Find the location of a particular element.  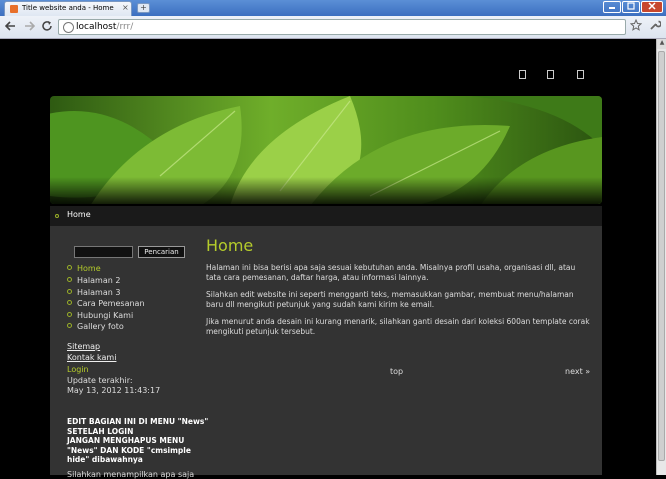

sitemap-link: Sitemap is located at coordinates (83, 346).